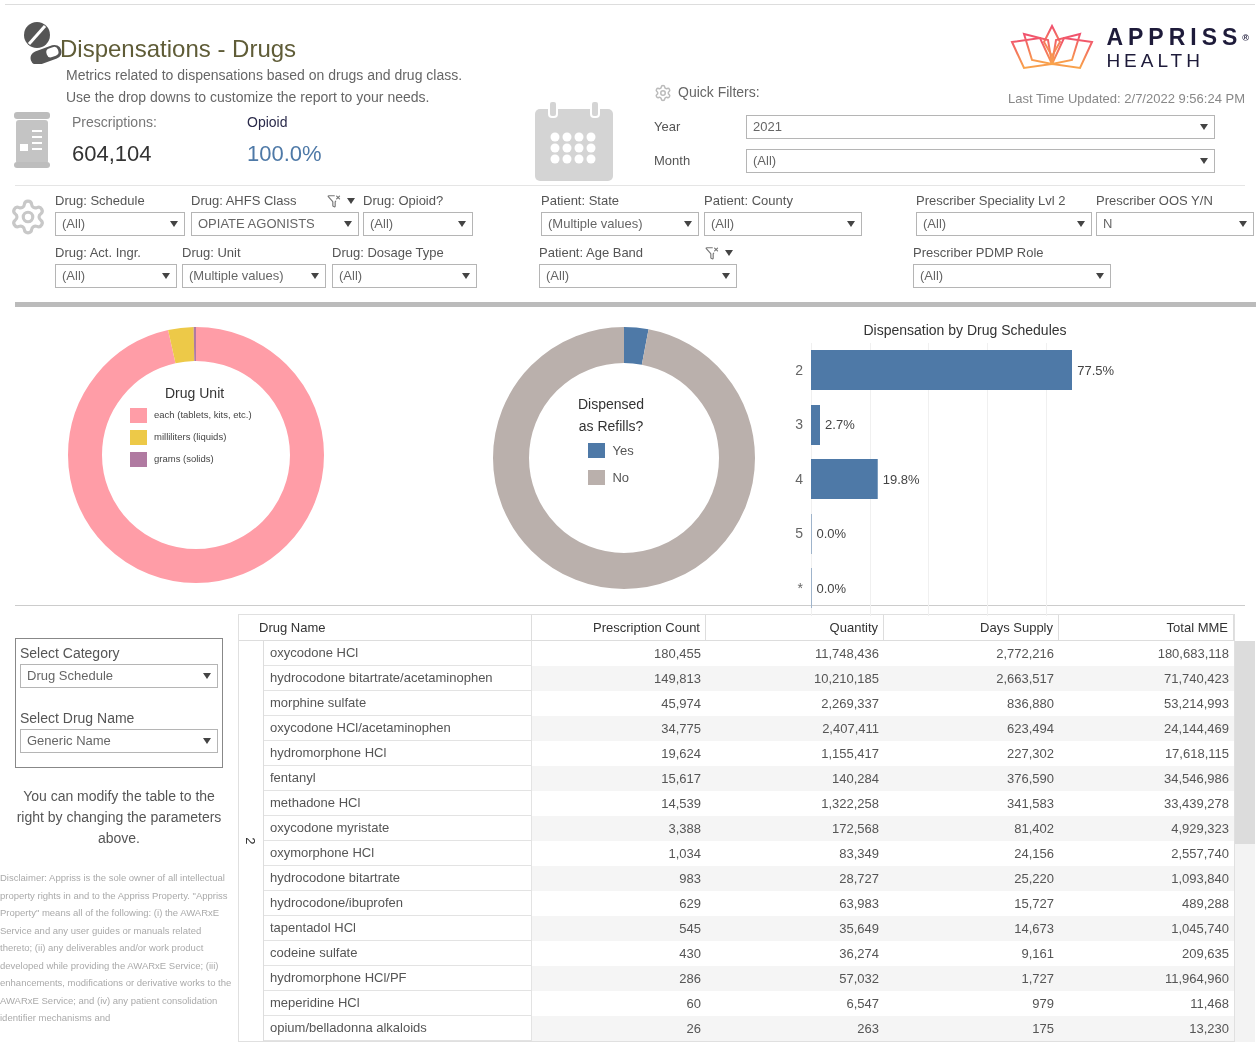 The image size is (1260, 1062). What do you see at coordinates (284, 154) in the screenshot?
I see `metric-value: 100.0%` at bounding box center [284, 154].